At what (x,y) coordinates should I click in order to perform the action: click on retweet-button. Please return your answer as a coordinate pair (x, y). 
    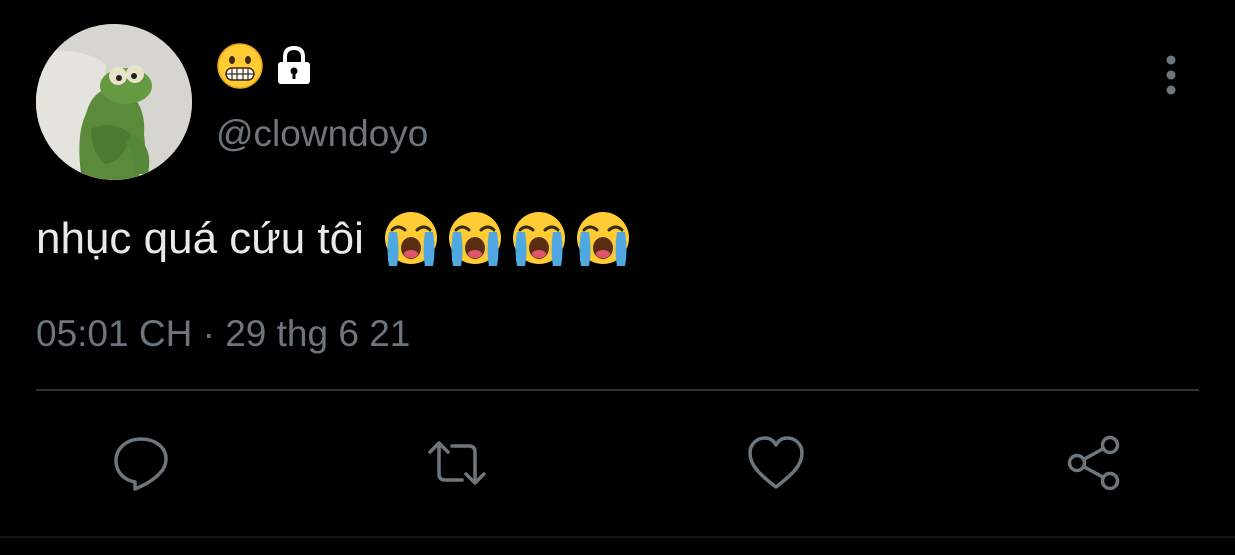
    Looking at the image, I should click on (457, 463).